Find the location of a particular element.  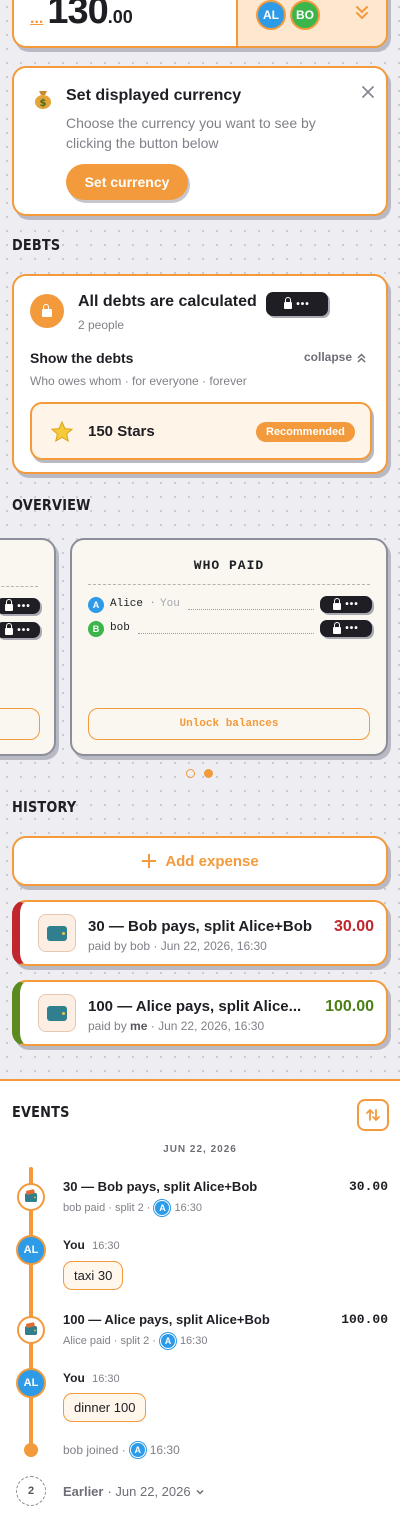

sort-arrows-icon is located at coordinates (373, 1115).